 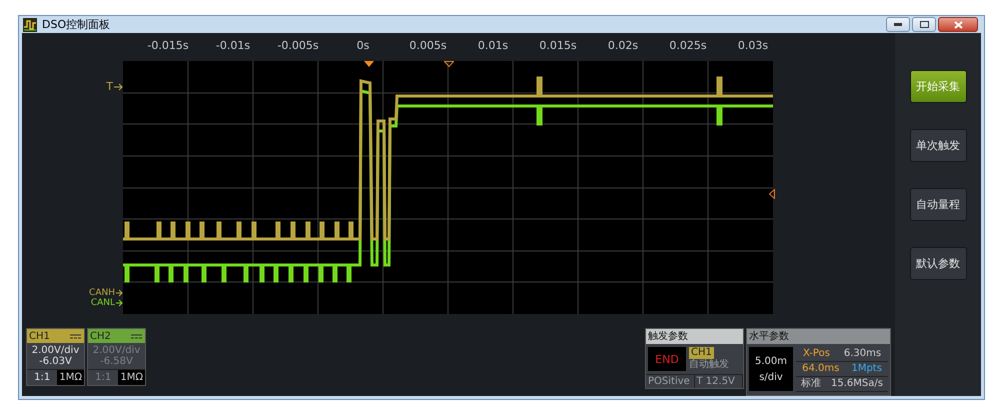 I want to click on window-title: DSO控制面板, so click(x=77, y=24).